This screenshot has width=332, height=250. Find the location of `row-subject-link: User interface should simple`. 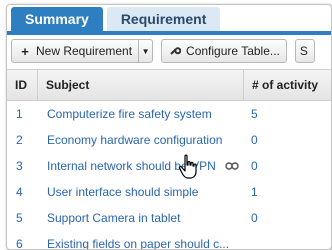

row-subject-link: User interface should simple is located at coordinates (145, 192).